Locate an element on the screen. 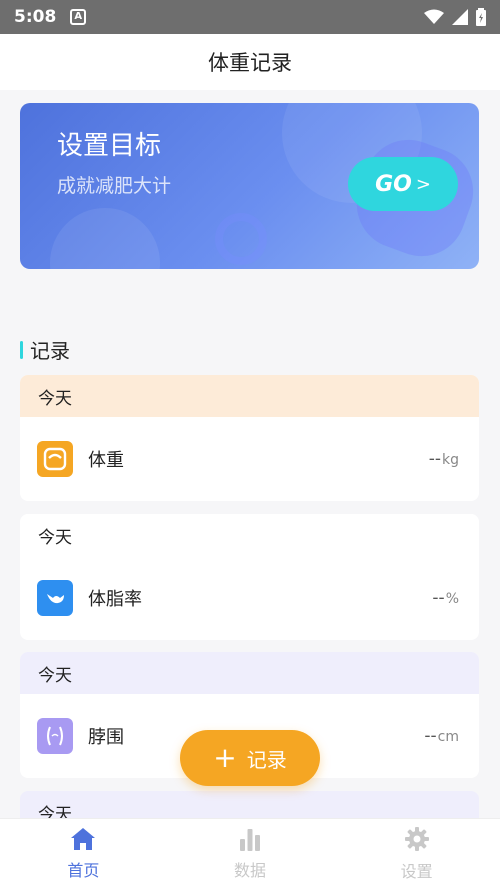 The height and width of the screenshot is (888, 500). section-title-text: 记录 is located at coordinates (50, 351).